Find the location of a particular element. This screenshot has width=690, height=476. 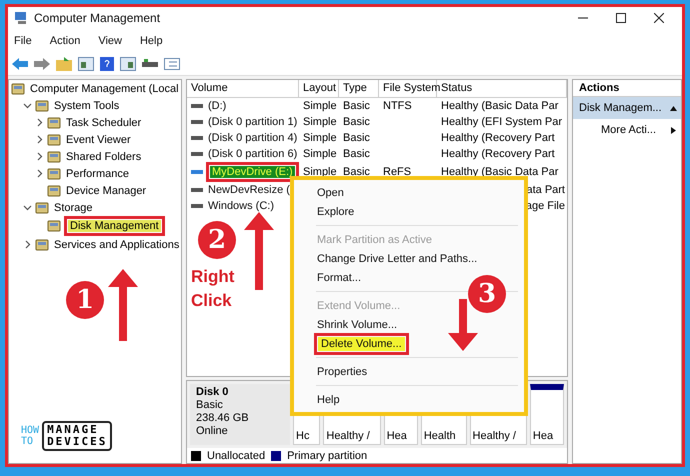

tree-item: System Tools is located at coordinates (87, 106).